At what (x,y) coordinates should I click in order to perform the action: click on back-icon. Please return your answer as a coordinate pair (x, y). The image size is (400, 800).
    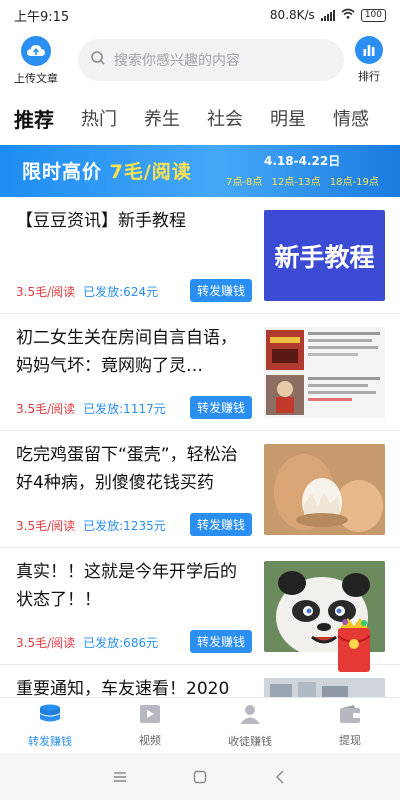
    Looking at the image, I should click on (280, 777).